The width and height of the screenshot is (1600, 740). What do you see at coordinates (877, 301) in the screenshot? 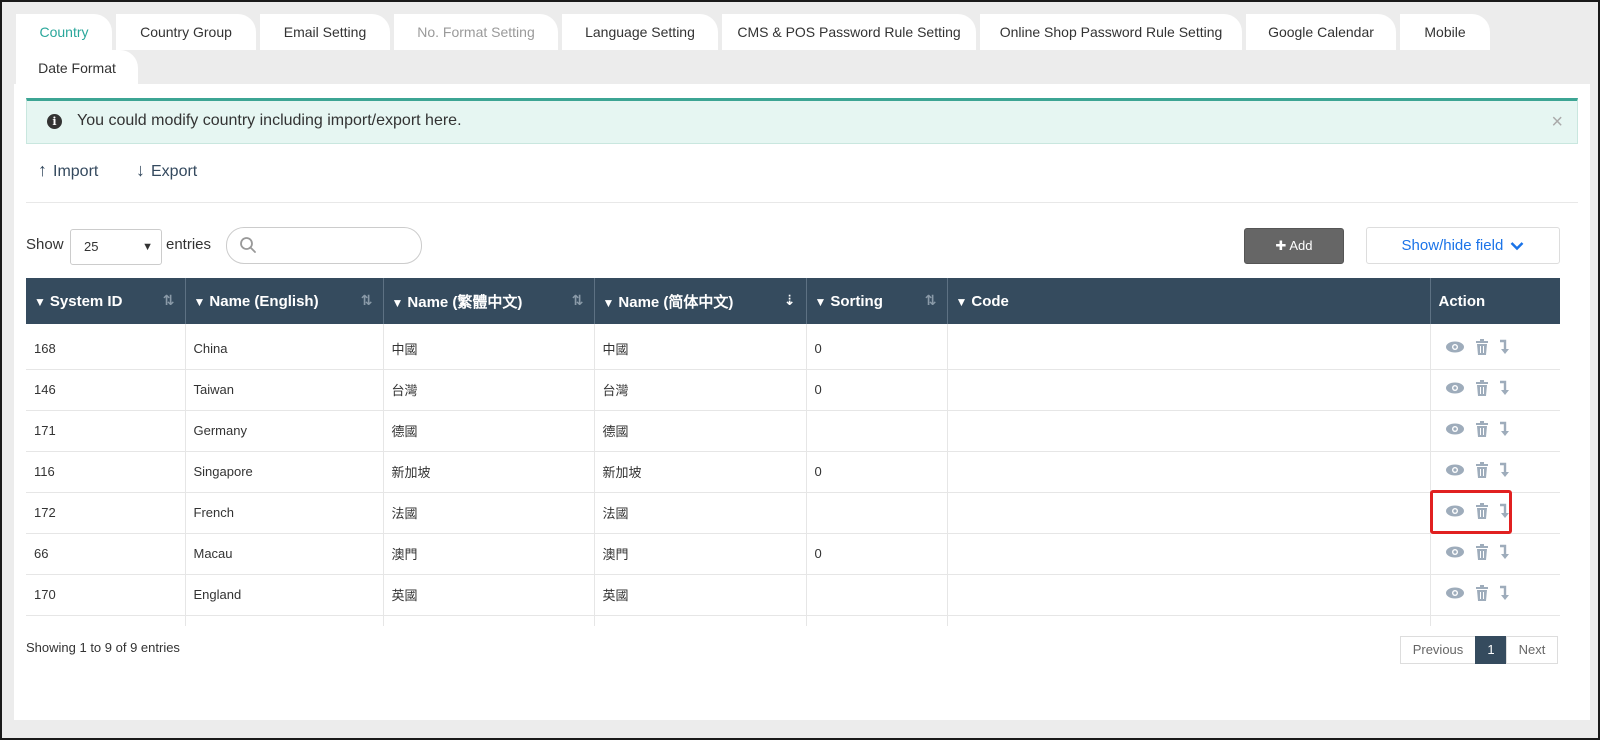
I see `header-sorting: ▼ Sorting ⇅` at bounding box center [877, 301].